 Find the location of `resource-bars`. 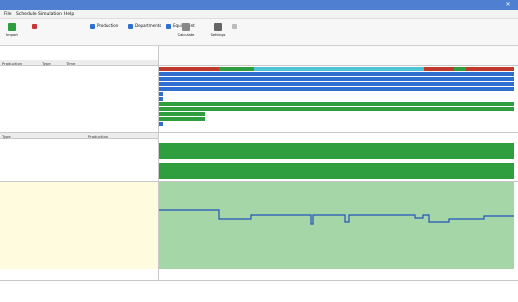

resource-bars is located at coordinates (338, 157).